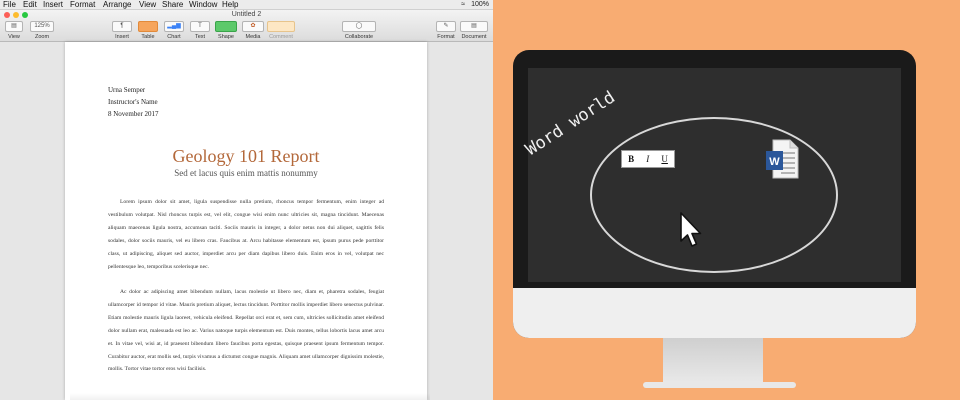 The image size is (960, 400). I want to click on battery-status: ≈ 100%, so click(475, 4).